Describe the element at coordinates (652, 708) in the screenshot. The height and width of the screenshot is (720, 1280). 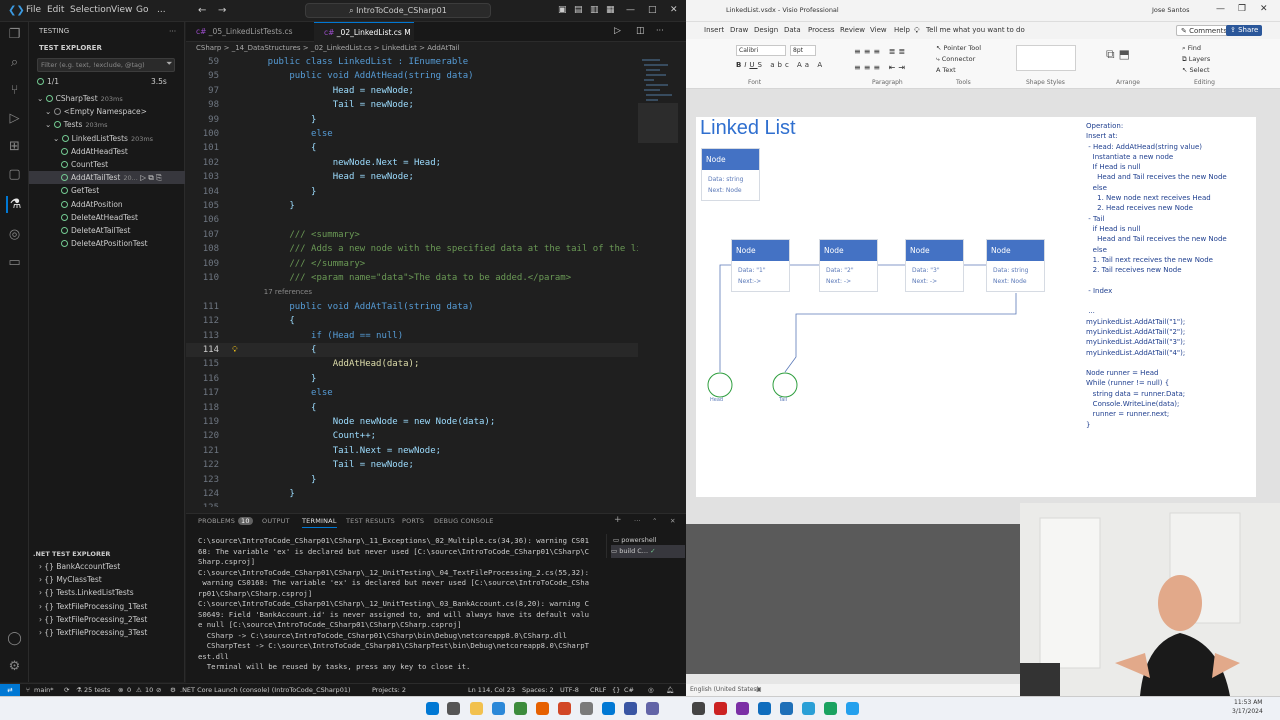
I see `teams-icon` at that location.